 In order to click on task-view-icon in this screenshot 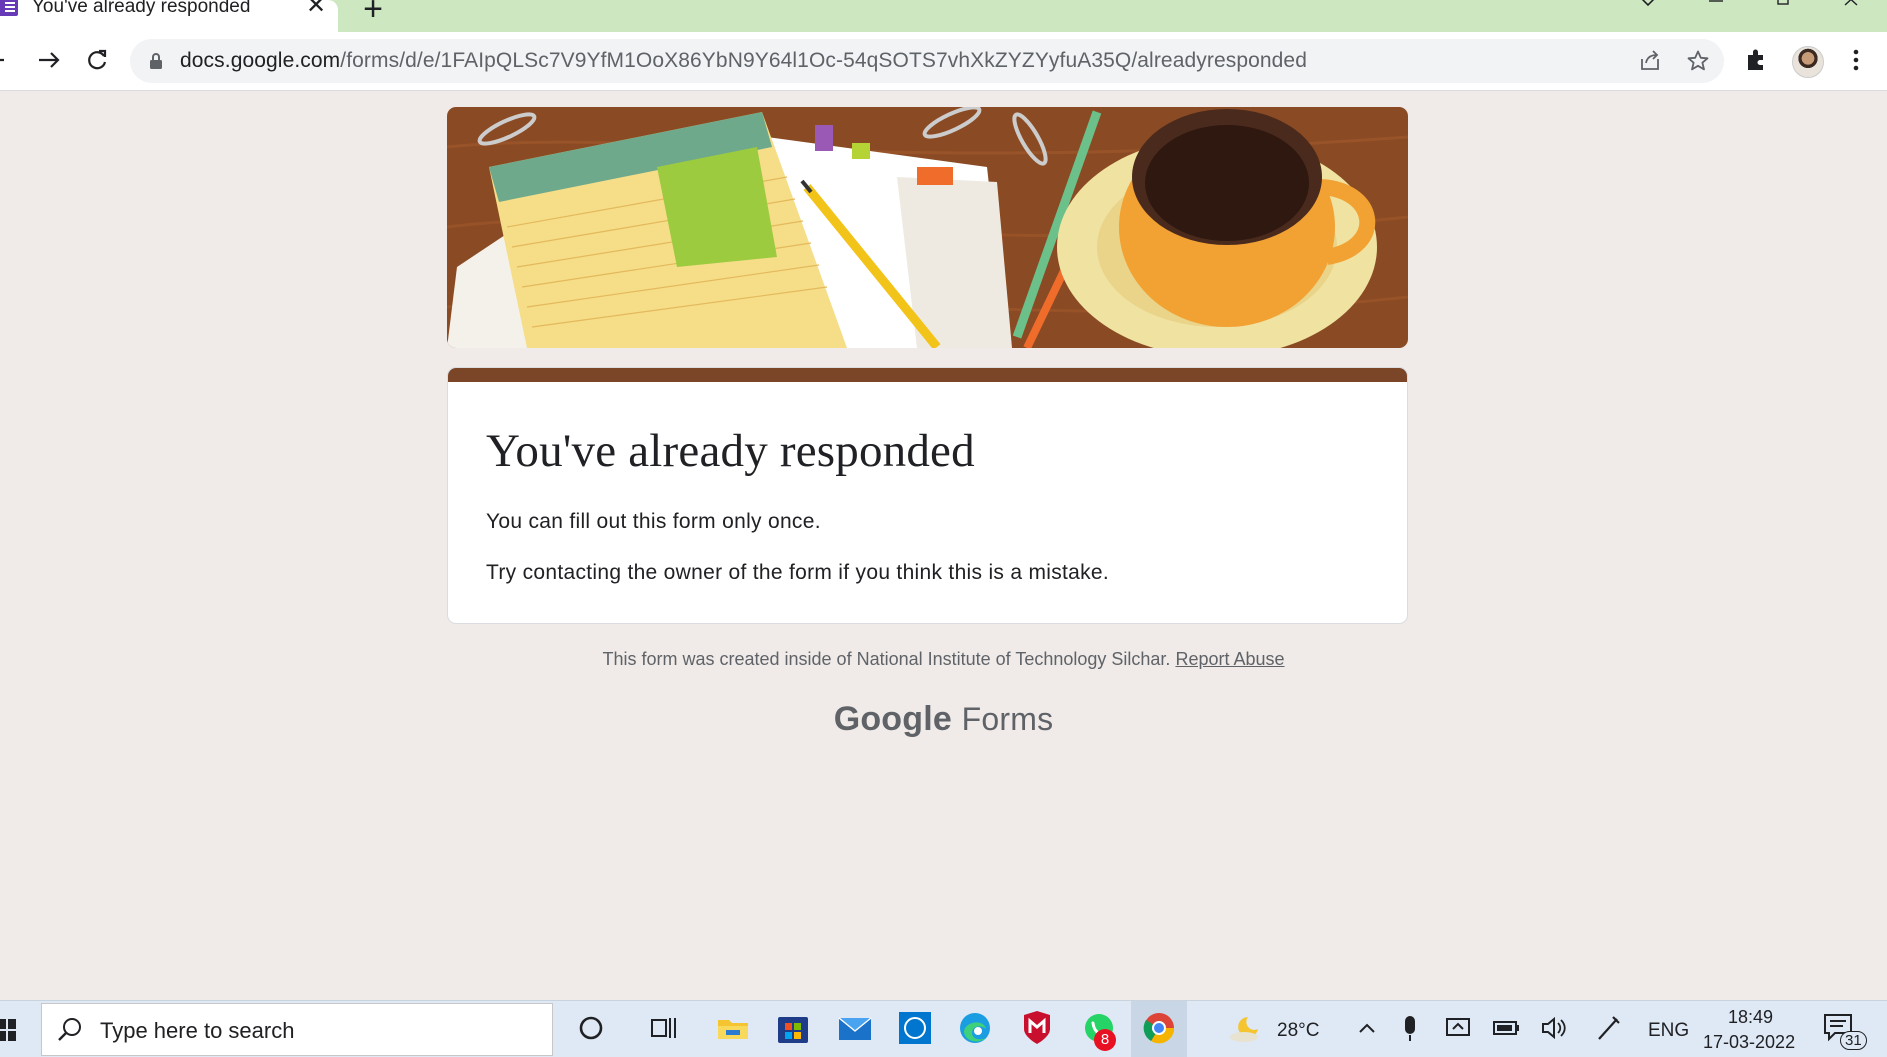, I will do `click(663, 1028)`.